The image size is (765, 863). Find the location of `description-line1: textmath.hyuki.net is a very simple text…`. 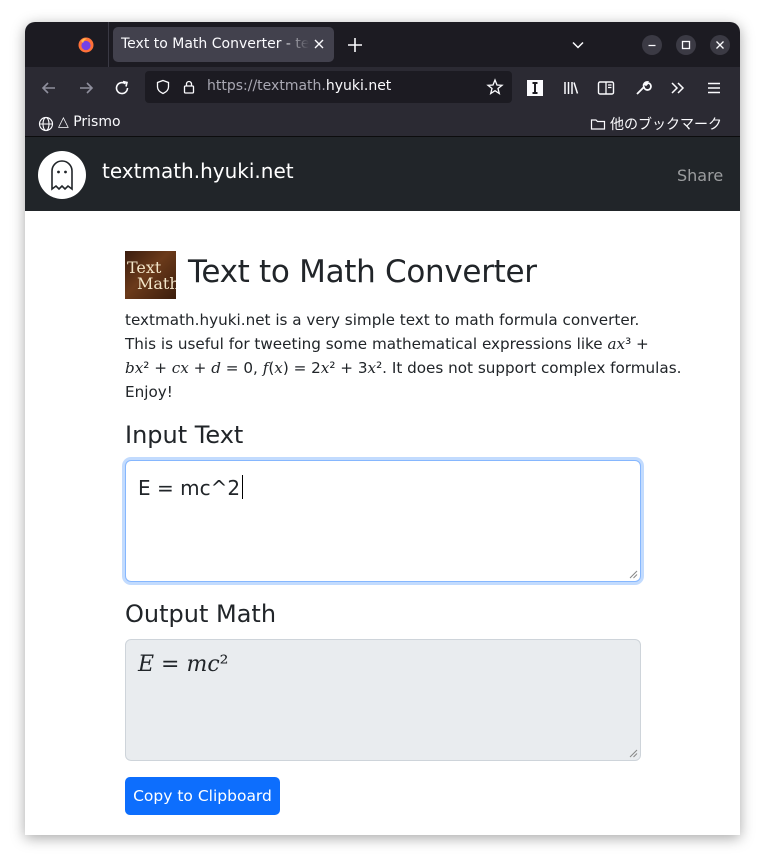

description-line1: textmath.hyuki.net is a very simple text… is located at coordinates (382, 320).